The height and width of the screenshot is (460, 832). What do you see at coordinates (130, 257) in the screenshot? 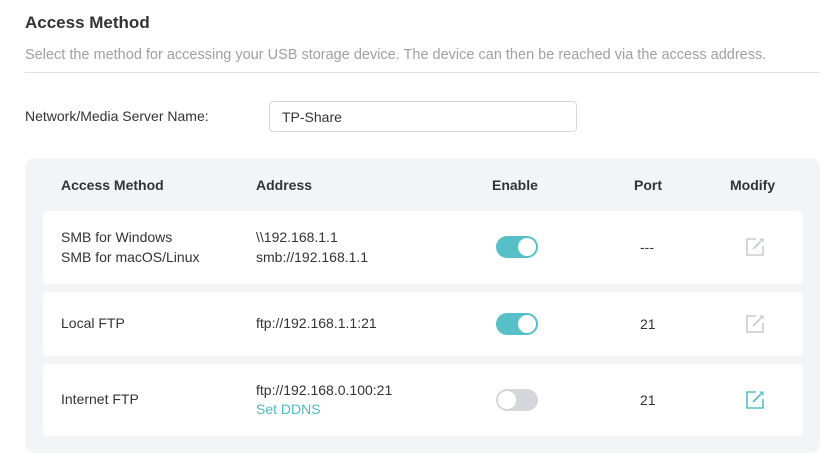
I see `method-name: SMB for macOS/Linux` at bounding box center [130, 257].